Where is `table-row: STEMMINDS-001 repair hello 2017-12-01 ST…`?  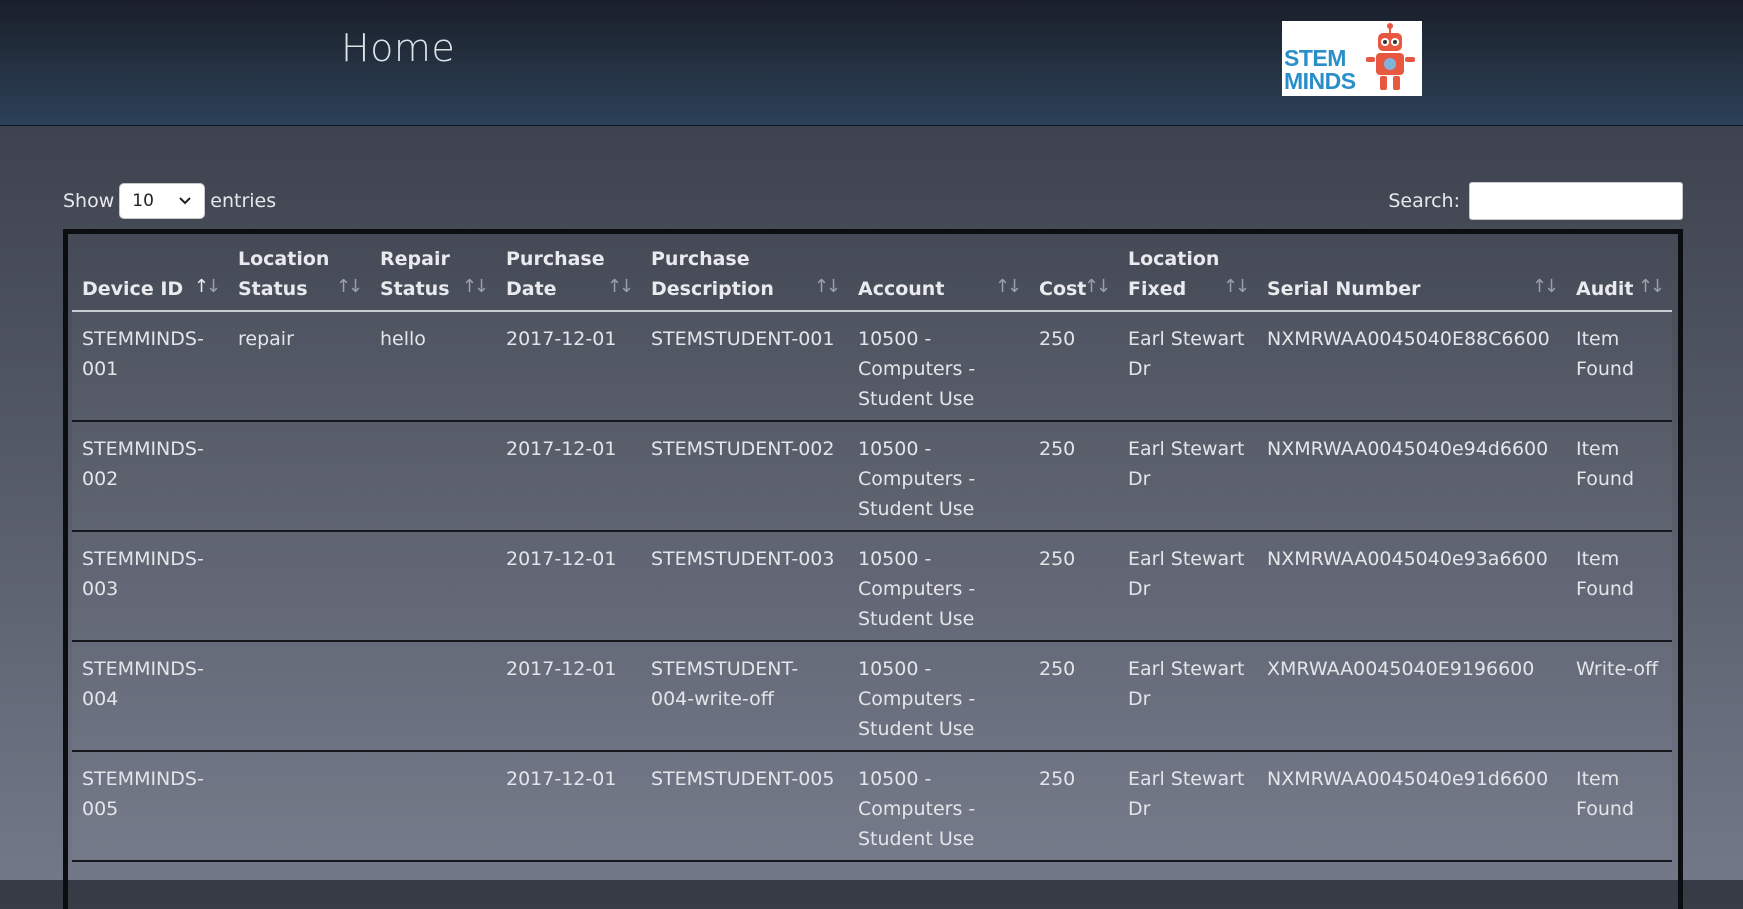
table-row: STEMMINDS-001 repair hello 2017-12-01 ST… is located at coordinates (872, 366).